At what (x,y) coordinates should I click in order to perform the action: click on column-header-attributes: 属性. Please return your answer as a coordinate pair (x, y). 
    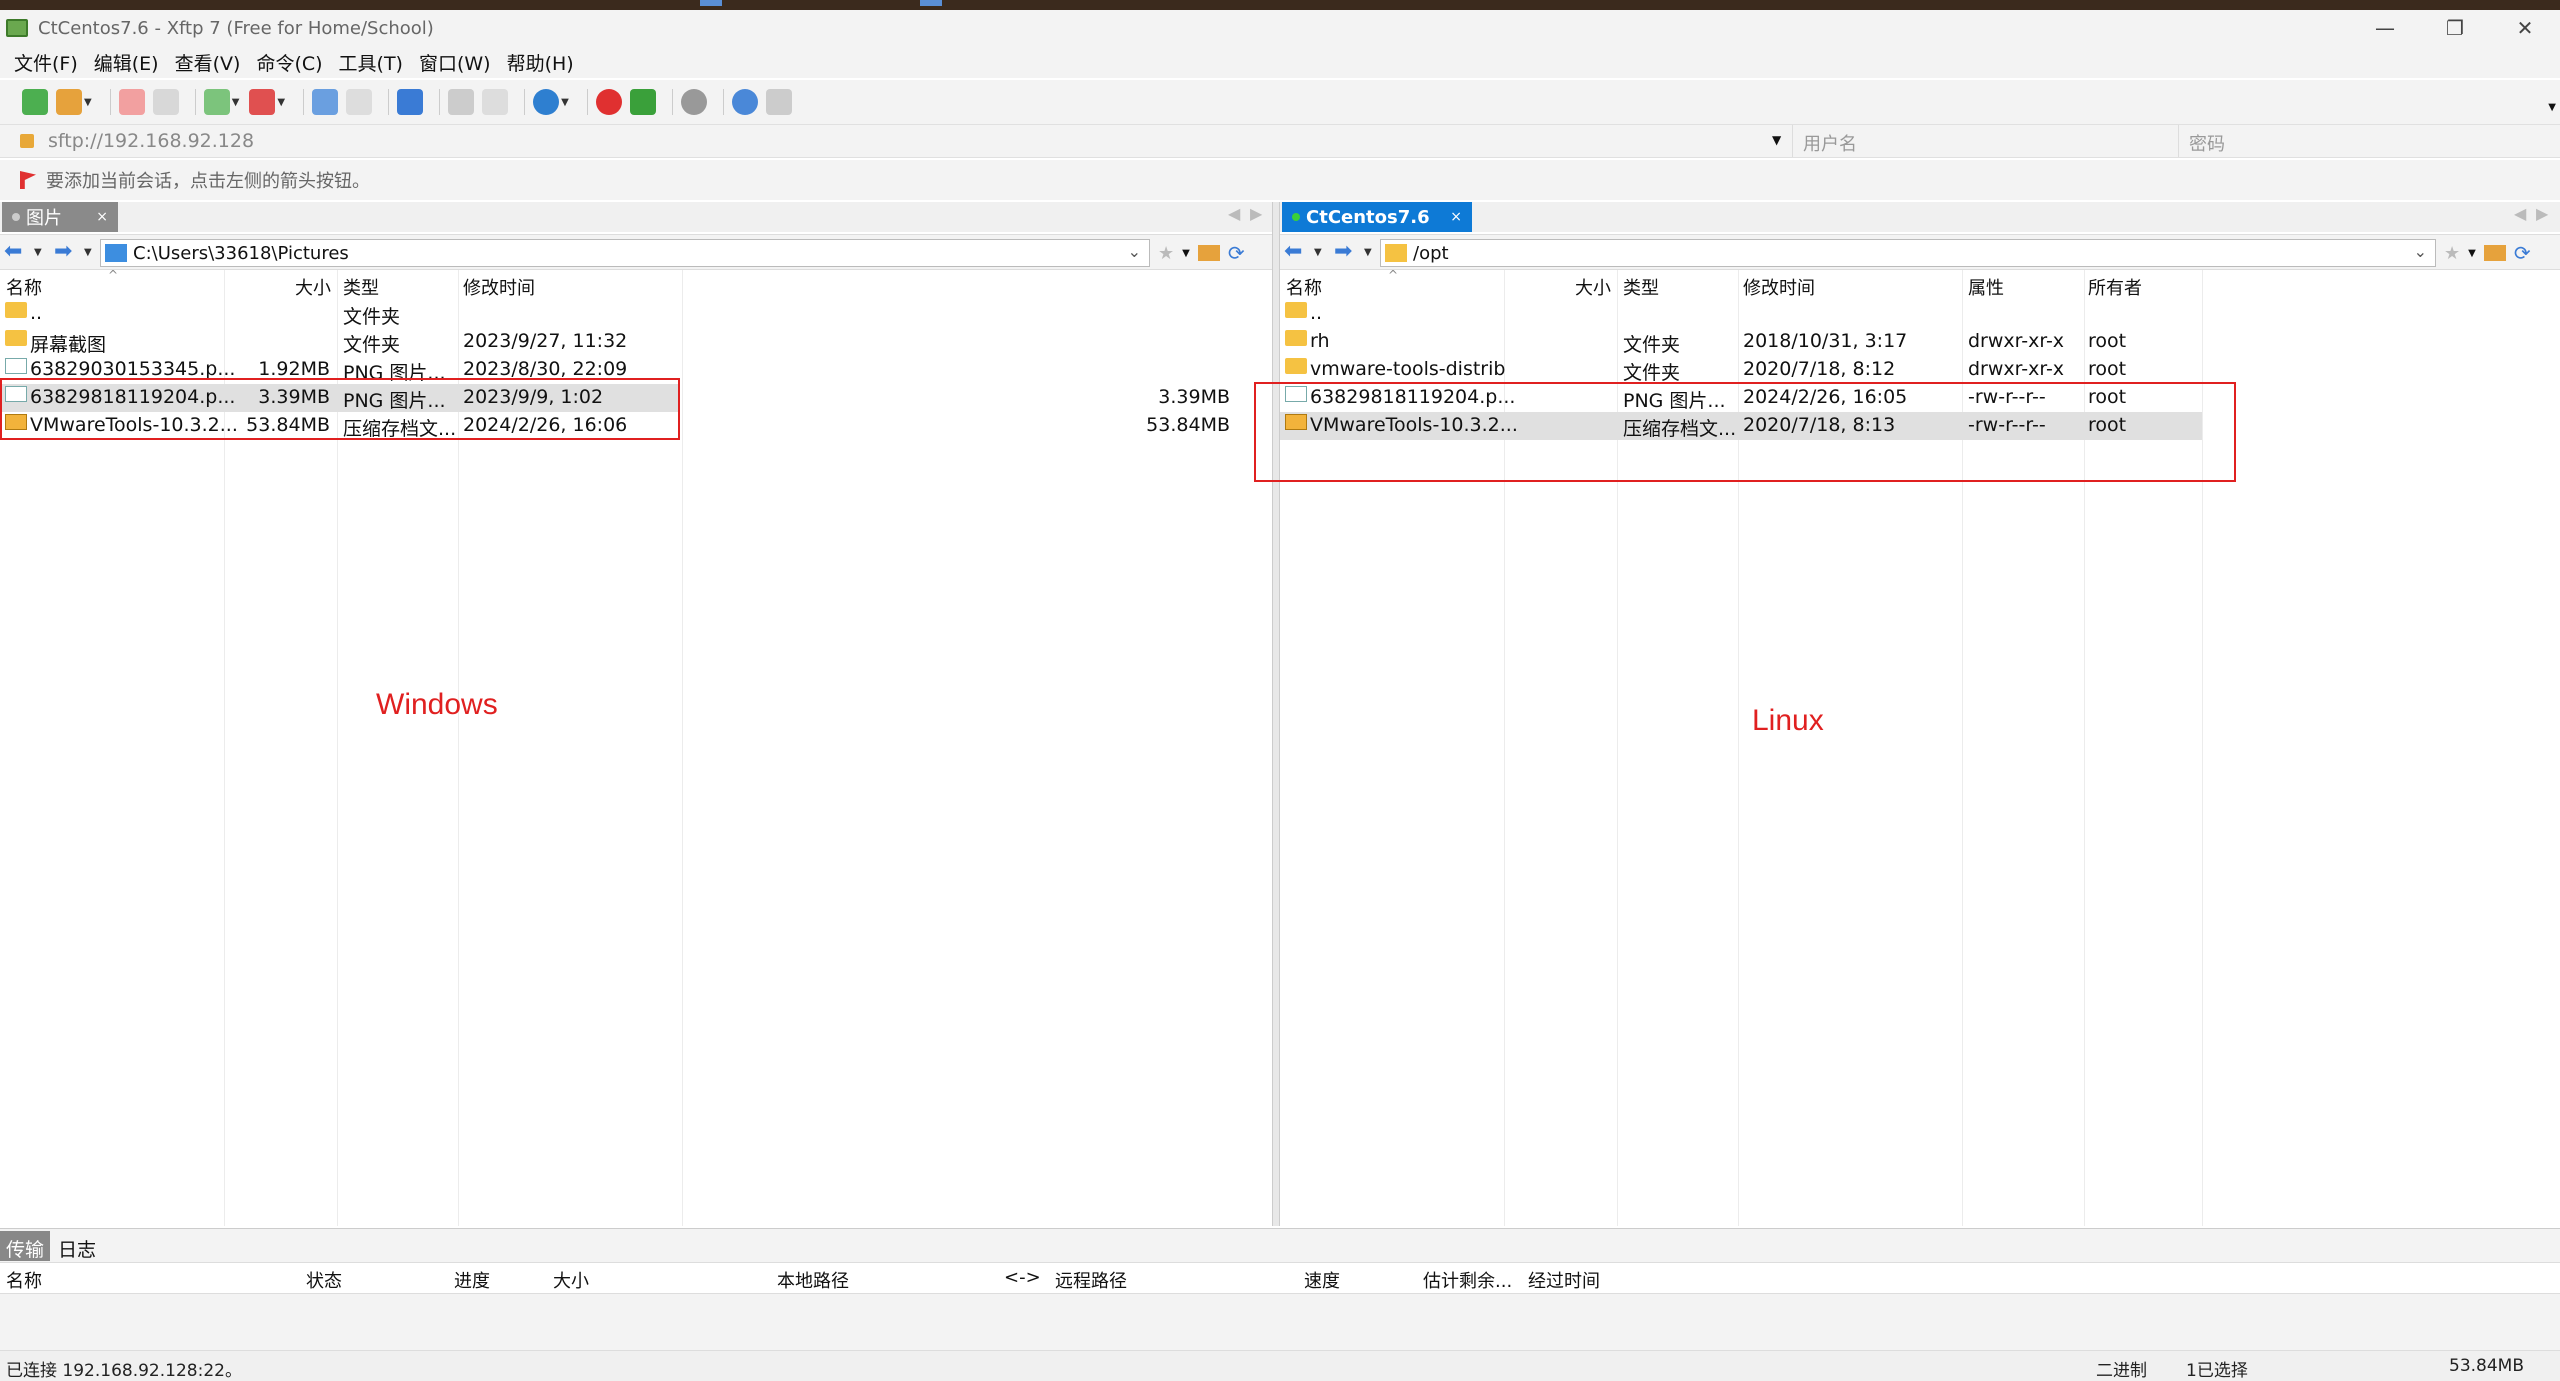
    Looking at the image, I should click on (1986, 287).